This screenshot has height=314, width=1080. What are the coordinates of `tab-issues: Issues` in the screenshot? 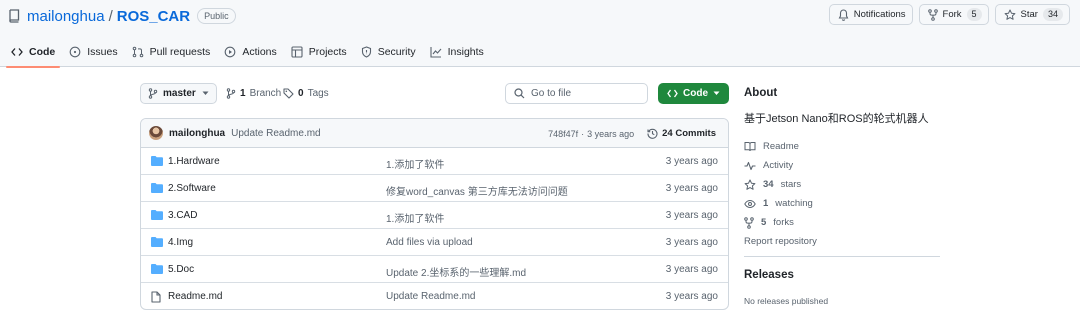 It's located at (93, 51).